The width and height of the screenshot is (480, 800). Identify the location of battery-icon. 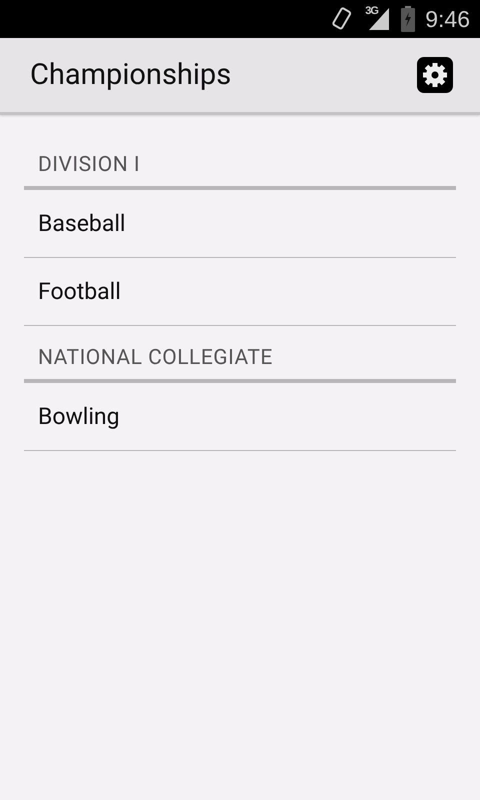
(408, 19).